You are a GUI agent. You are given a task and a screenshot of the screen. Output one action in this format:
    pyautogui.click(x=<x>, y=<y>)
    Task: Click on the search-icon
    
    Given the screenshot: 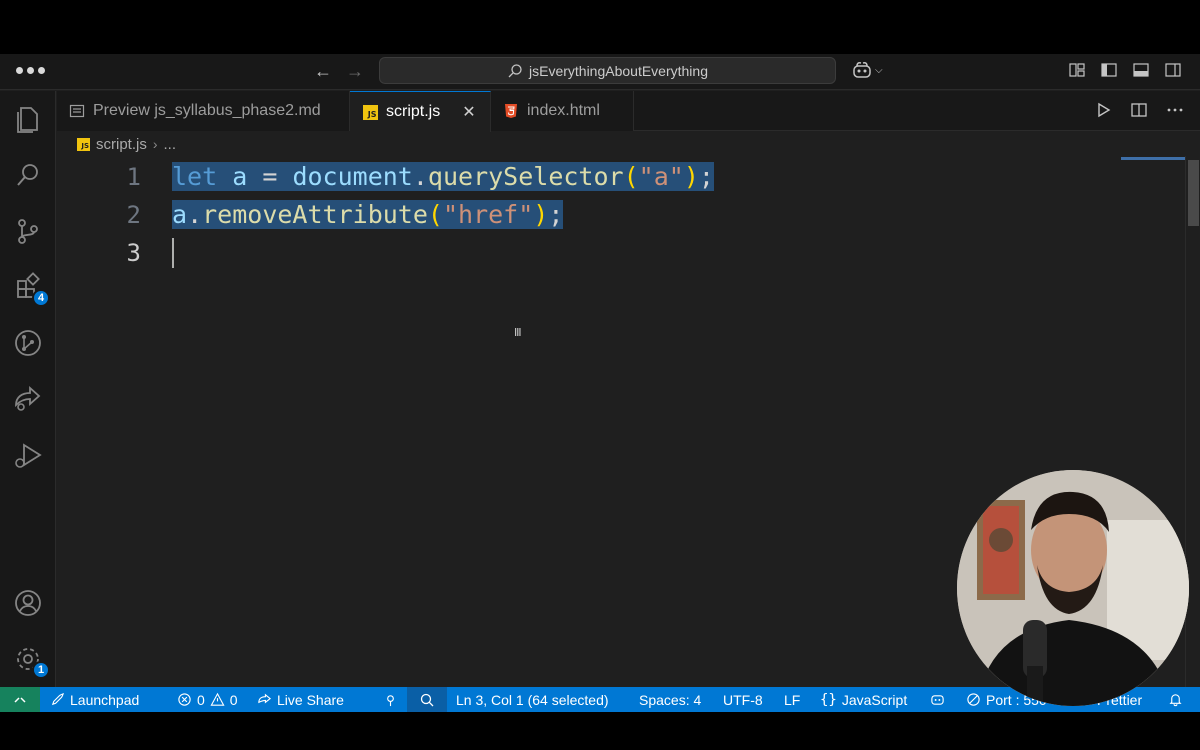 What is the action you would take?
    pyautogui.click(x=515, y=70)
    